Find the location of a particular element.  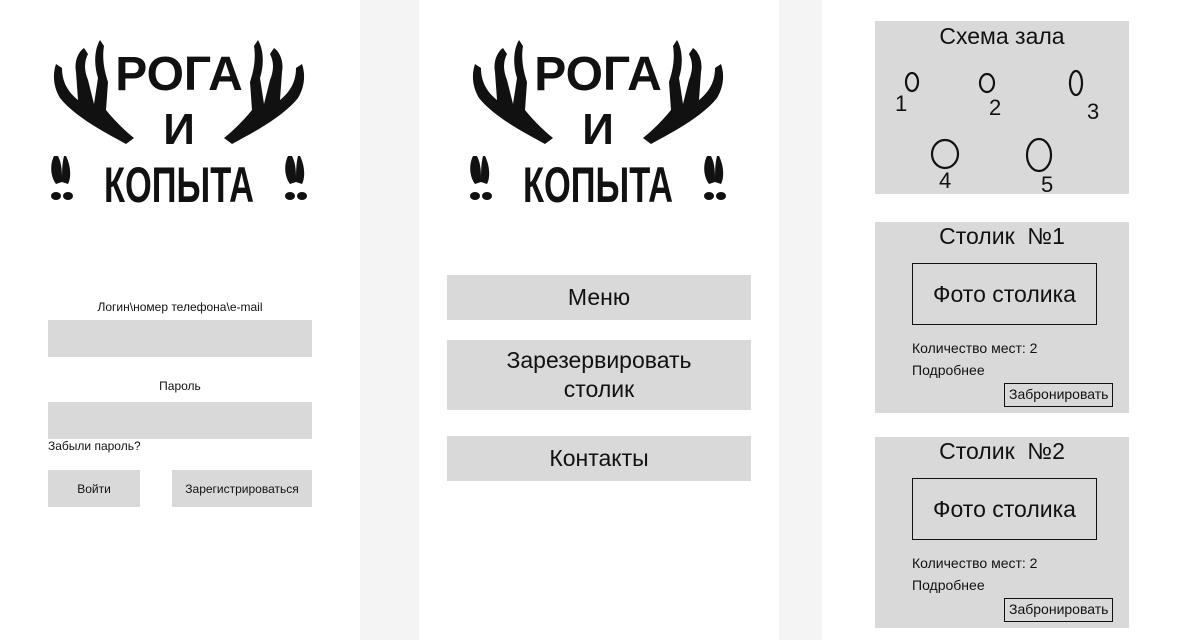

login-label: Логин\номер телефона\e-mail is located at coordinates (180, 307).